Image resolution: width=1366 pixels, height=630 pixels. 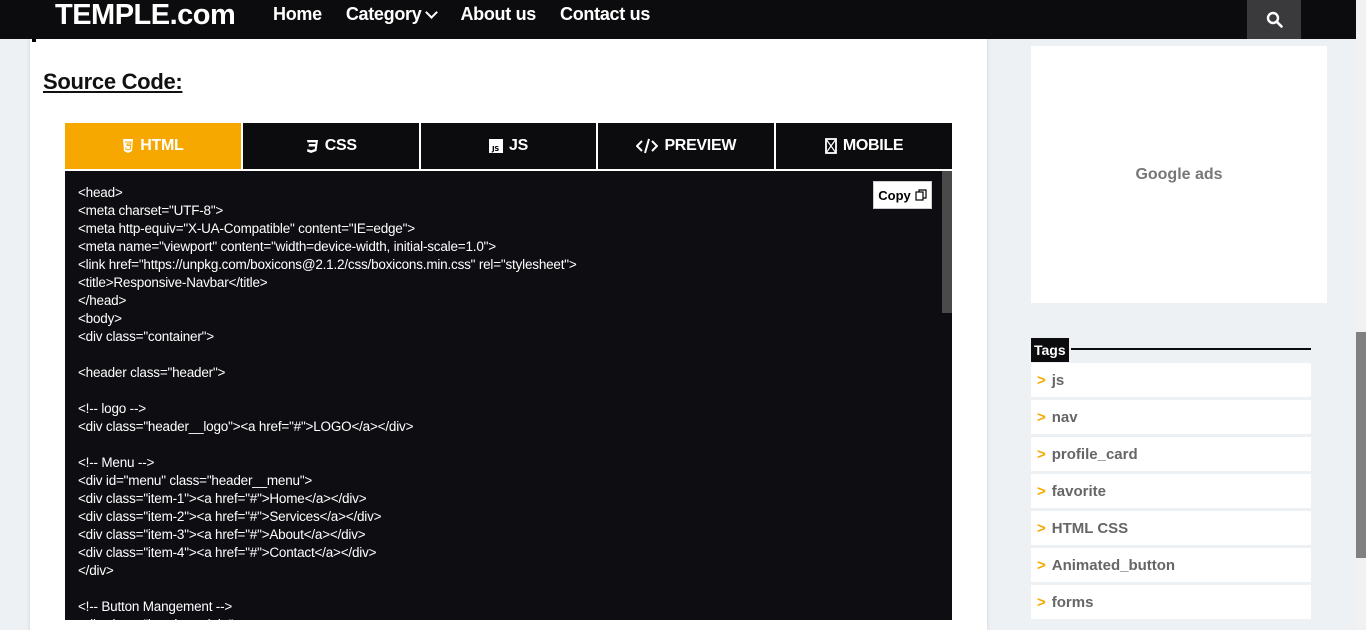 What do you see at coordinates (383, 14) in the screenshot?
I see `nav-category-label: Category` at bounding box center [383, 14].